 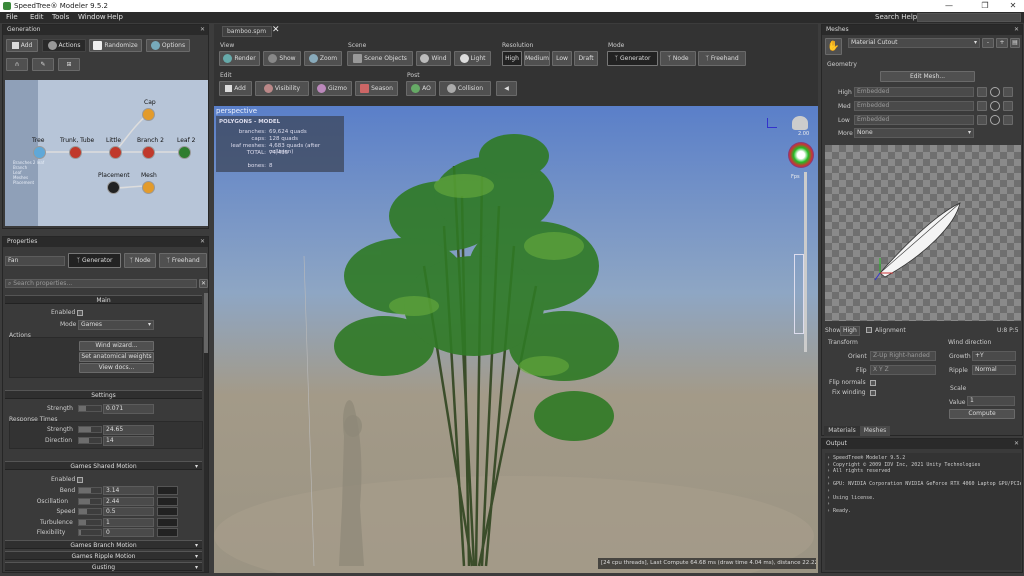 I want to click on collision-button: Collision, so click(x=465, y=88).